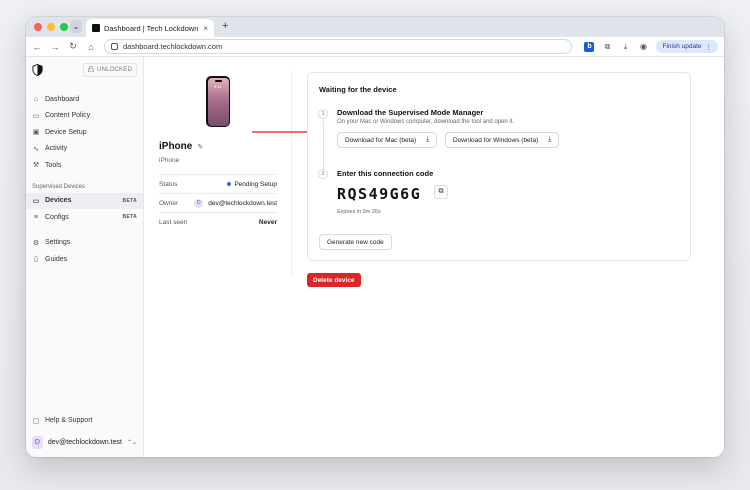 The image size is (750, 490). I want to click on waiting-title: Waiting for the device, so click(358, 89).